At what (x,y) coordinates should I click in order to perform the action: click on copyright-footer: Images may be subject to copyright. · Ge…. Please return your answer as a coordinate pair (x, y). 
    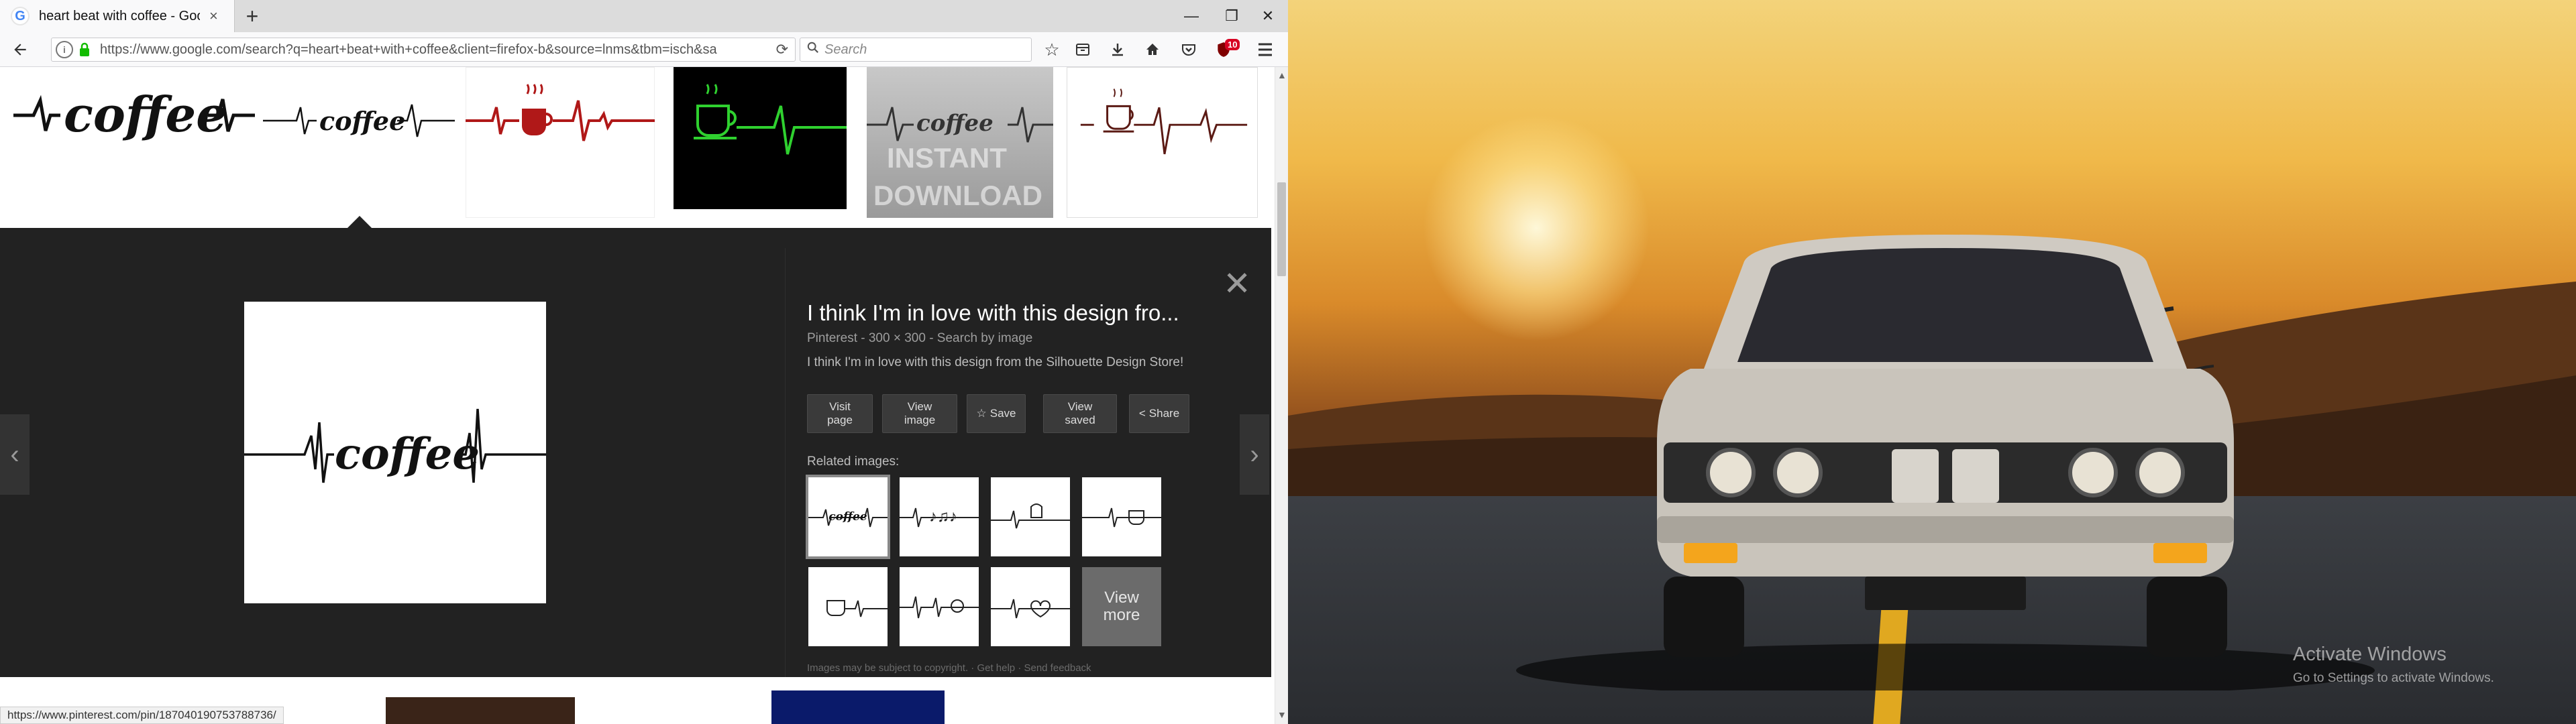
    Looking at the image, I should click on (949, 668).